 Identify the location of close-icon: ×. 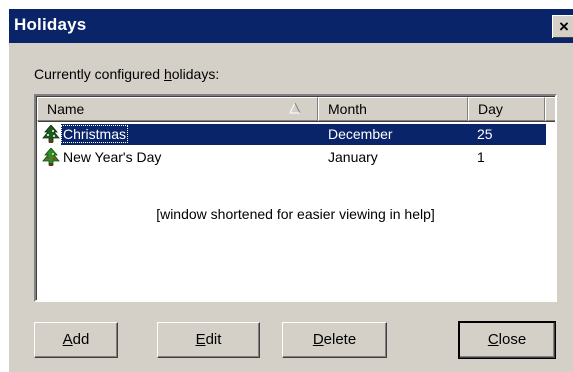
(564, 26).